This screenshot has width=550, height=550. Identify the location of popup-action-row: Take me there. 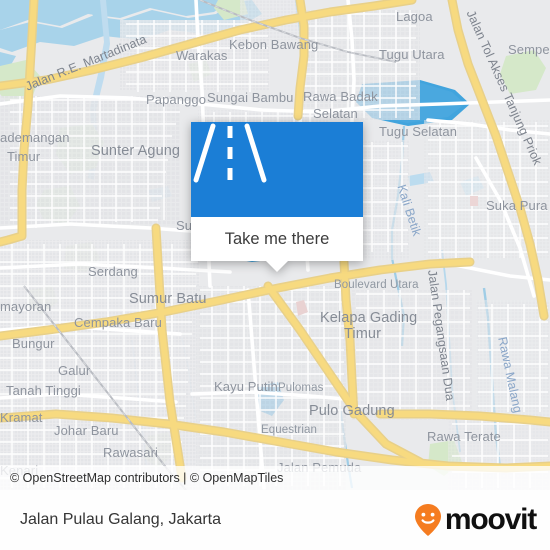
(277, 239).